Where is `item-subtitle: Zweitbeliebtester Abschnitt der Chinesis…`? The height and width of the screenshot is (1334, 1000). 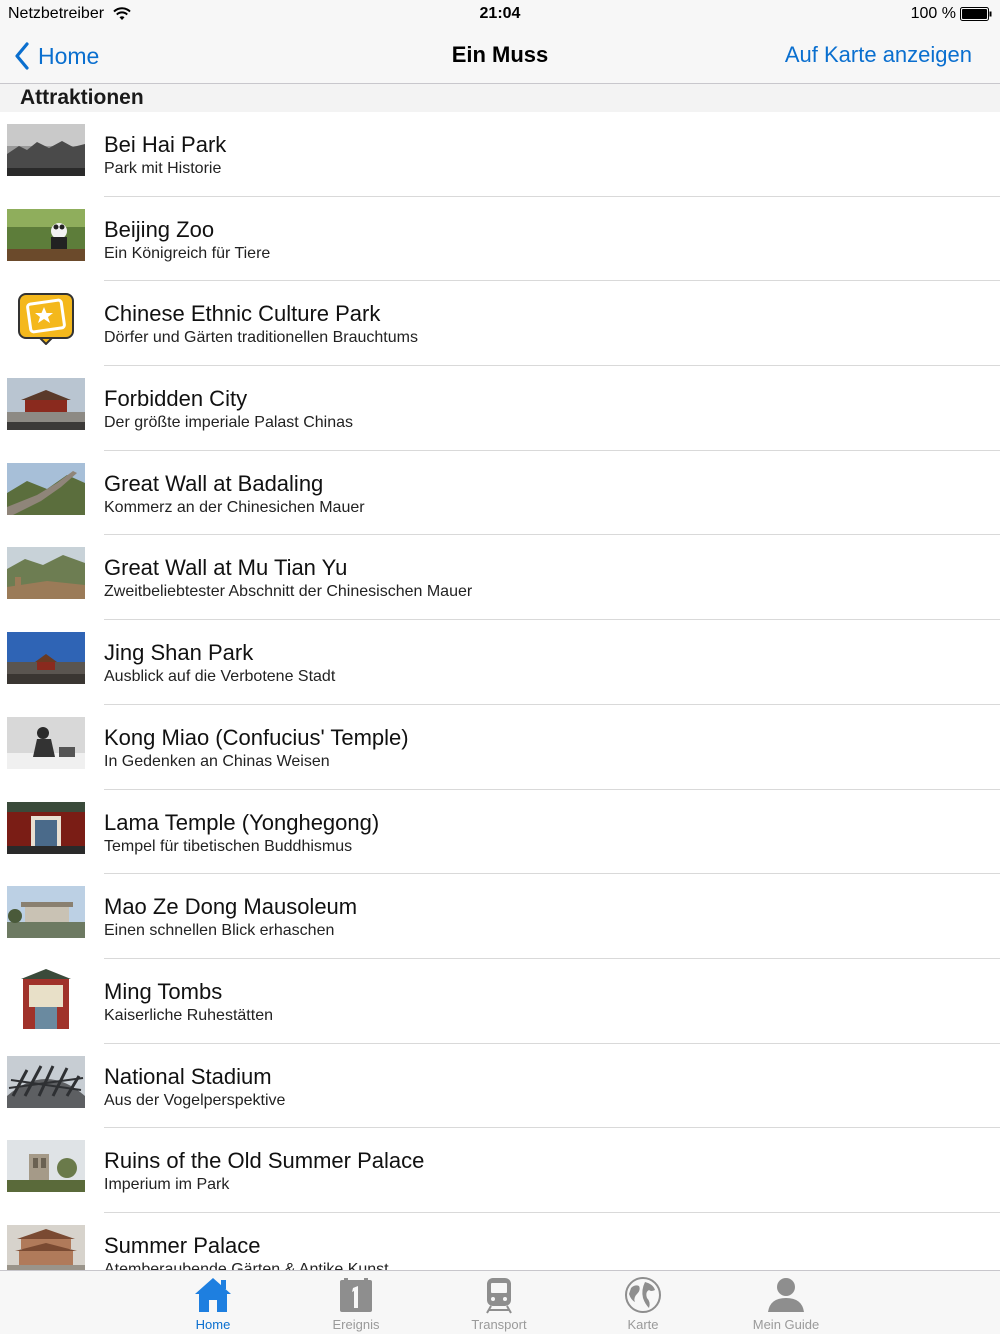
item-subtitle: Zweitbeliebtester Abschnitt der Chinesis… is located at coordinates (288, 592).